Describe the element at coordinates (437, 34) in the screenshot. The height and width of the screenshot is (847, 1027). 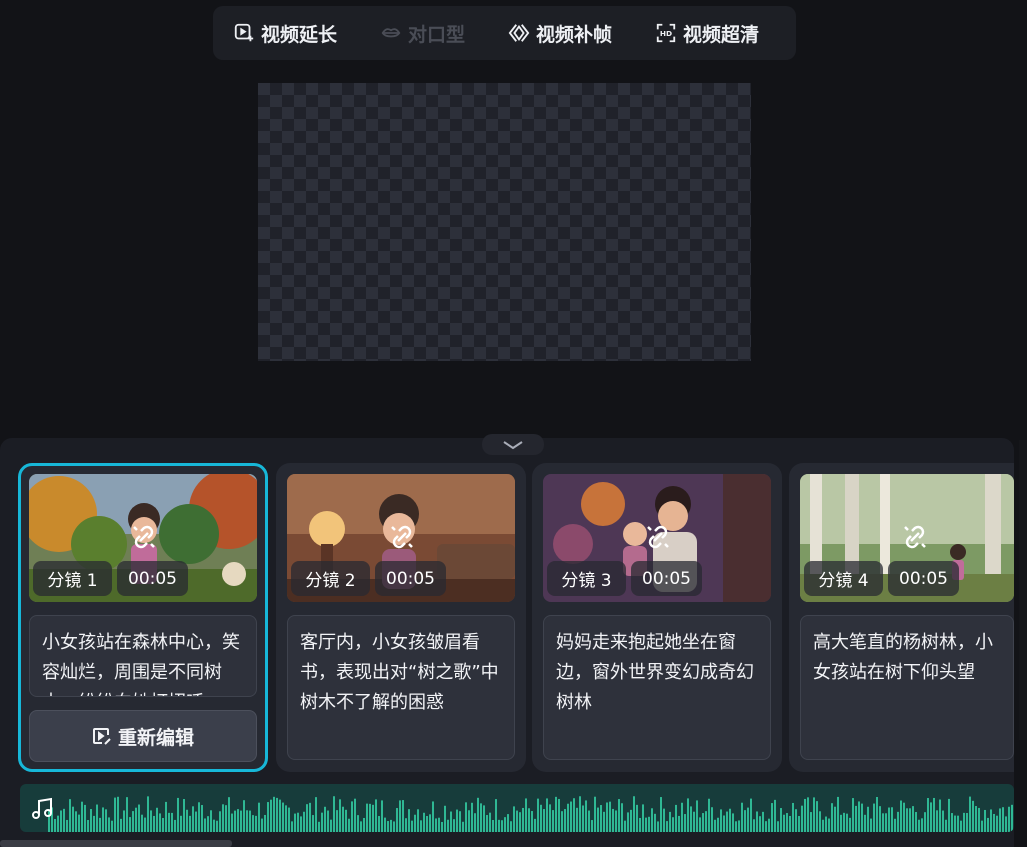
I see `lip-sync-label: 对口型` at that location.